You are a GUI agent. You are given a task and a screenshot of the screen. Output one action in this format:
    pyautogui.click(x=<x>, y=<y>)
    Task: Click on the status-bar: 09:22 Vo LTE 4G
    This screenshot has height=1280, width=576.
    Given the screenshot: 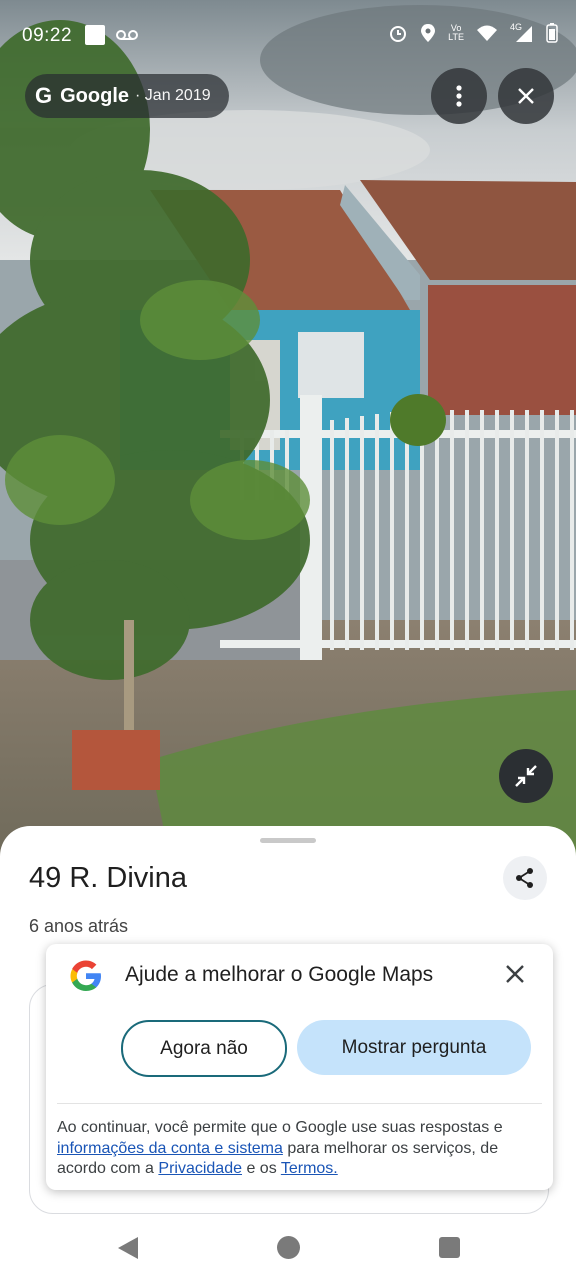 What is the action you would take?
    pyautogui.click(x=288, y=35)
    